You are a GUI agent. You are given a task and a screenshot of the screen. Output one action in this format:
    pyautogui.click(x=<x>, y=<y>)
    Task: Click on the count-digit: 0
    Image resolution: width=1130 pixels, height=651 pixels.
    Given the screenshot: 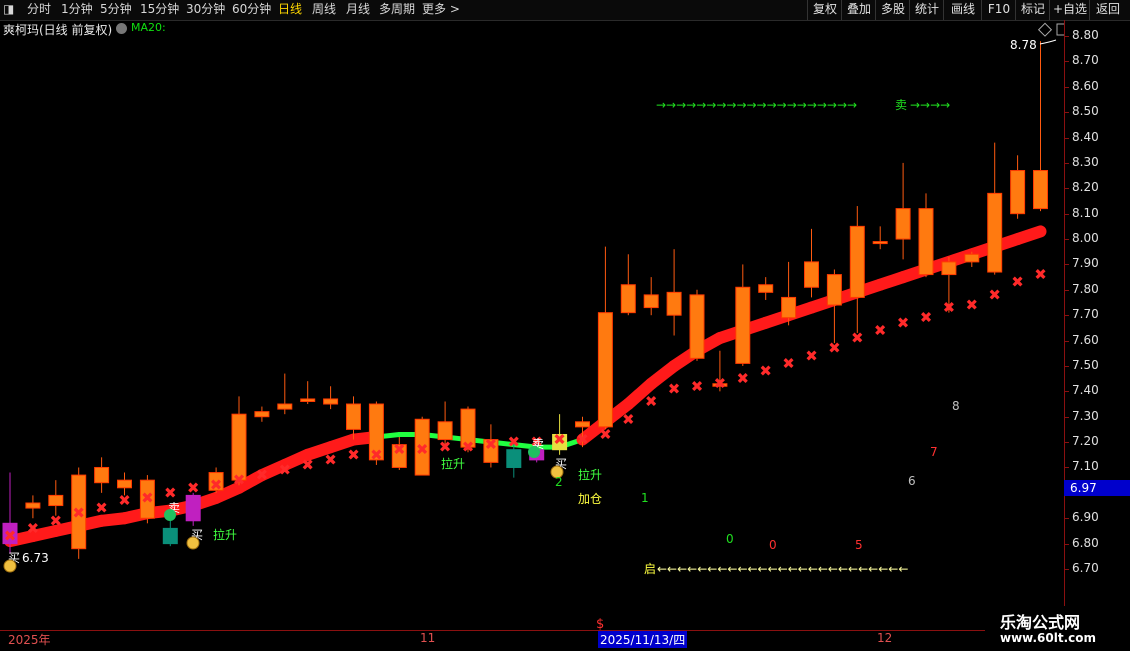 What is the action you would take?
    pyautogui.click(x=773, y=545)
    